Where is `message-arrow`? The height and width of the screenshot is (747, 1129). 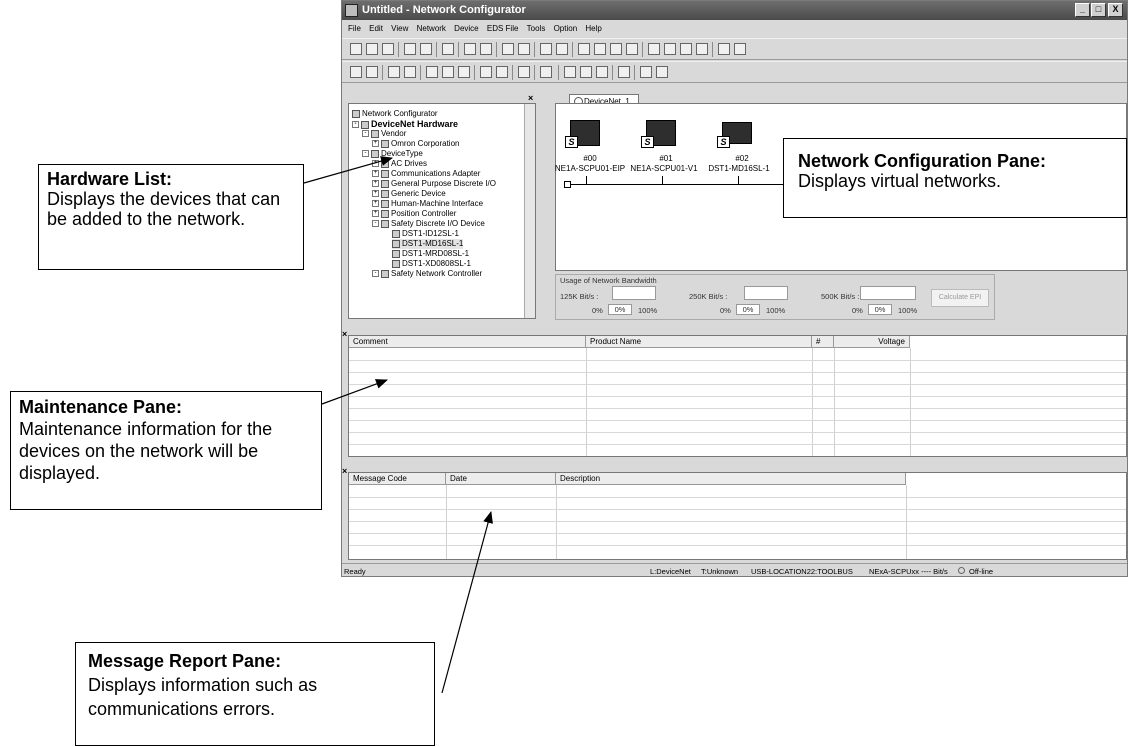
message-arrow is located at coordinates (467, 602).